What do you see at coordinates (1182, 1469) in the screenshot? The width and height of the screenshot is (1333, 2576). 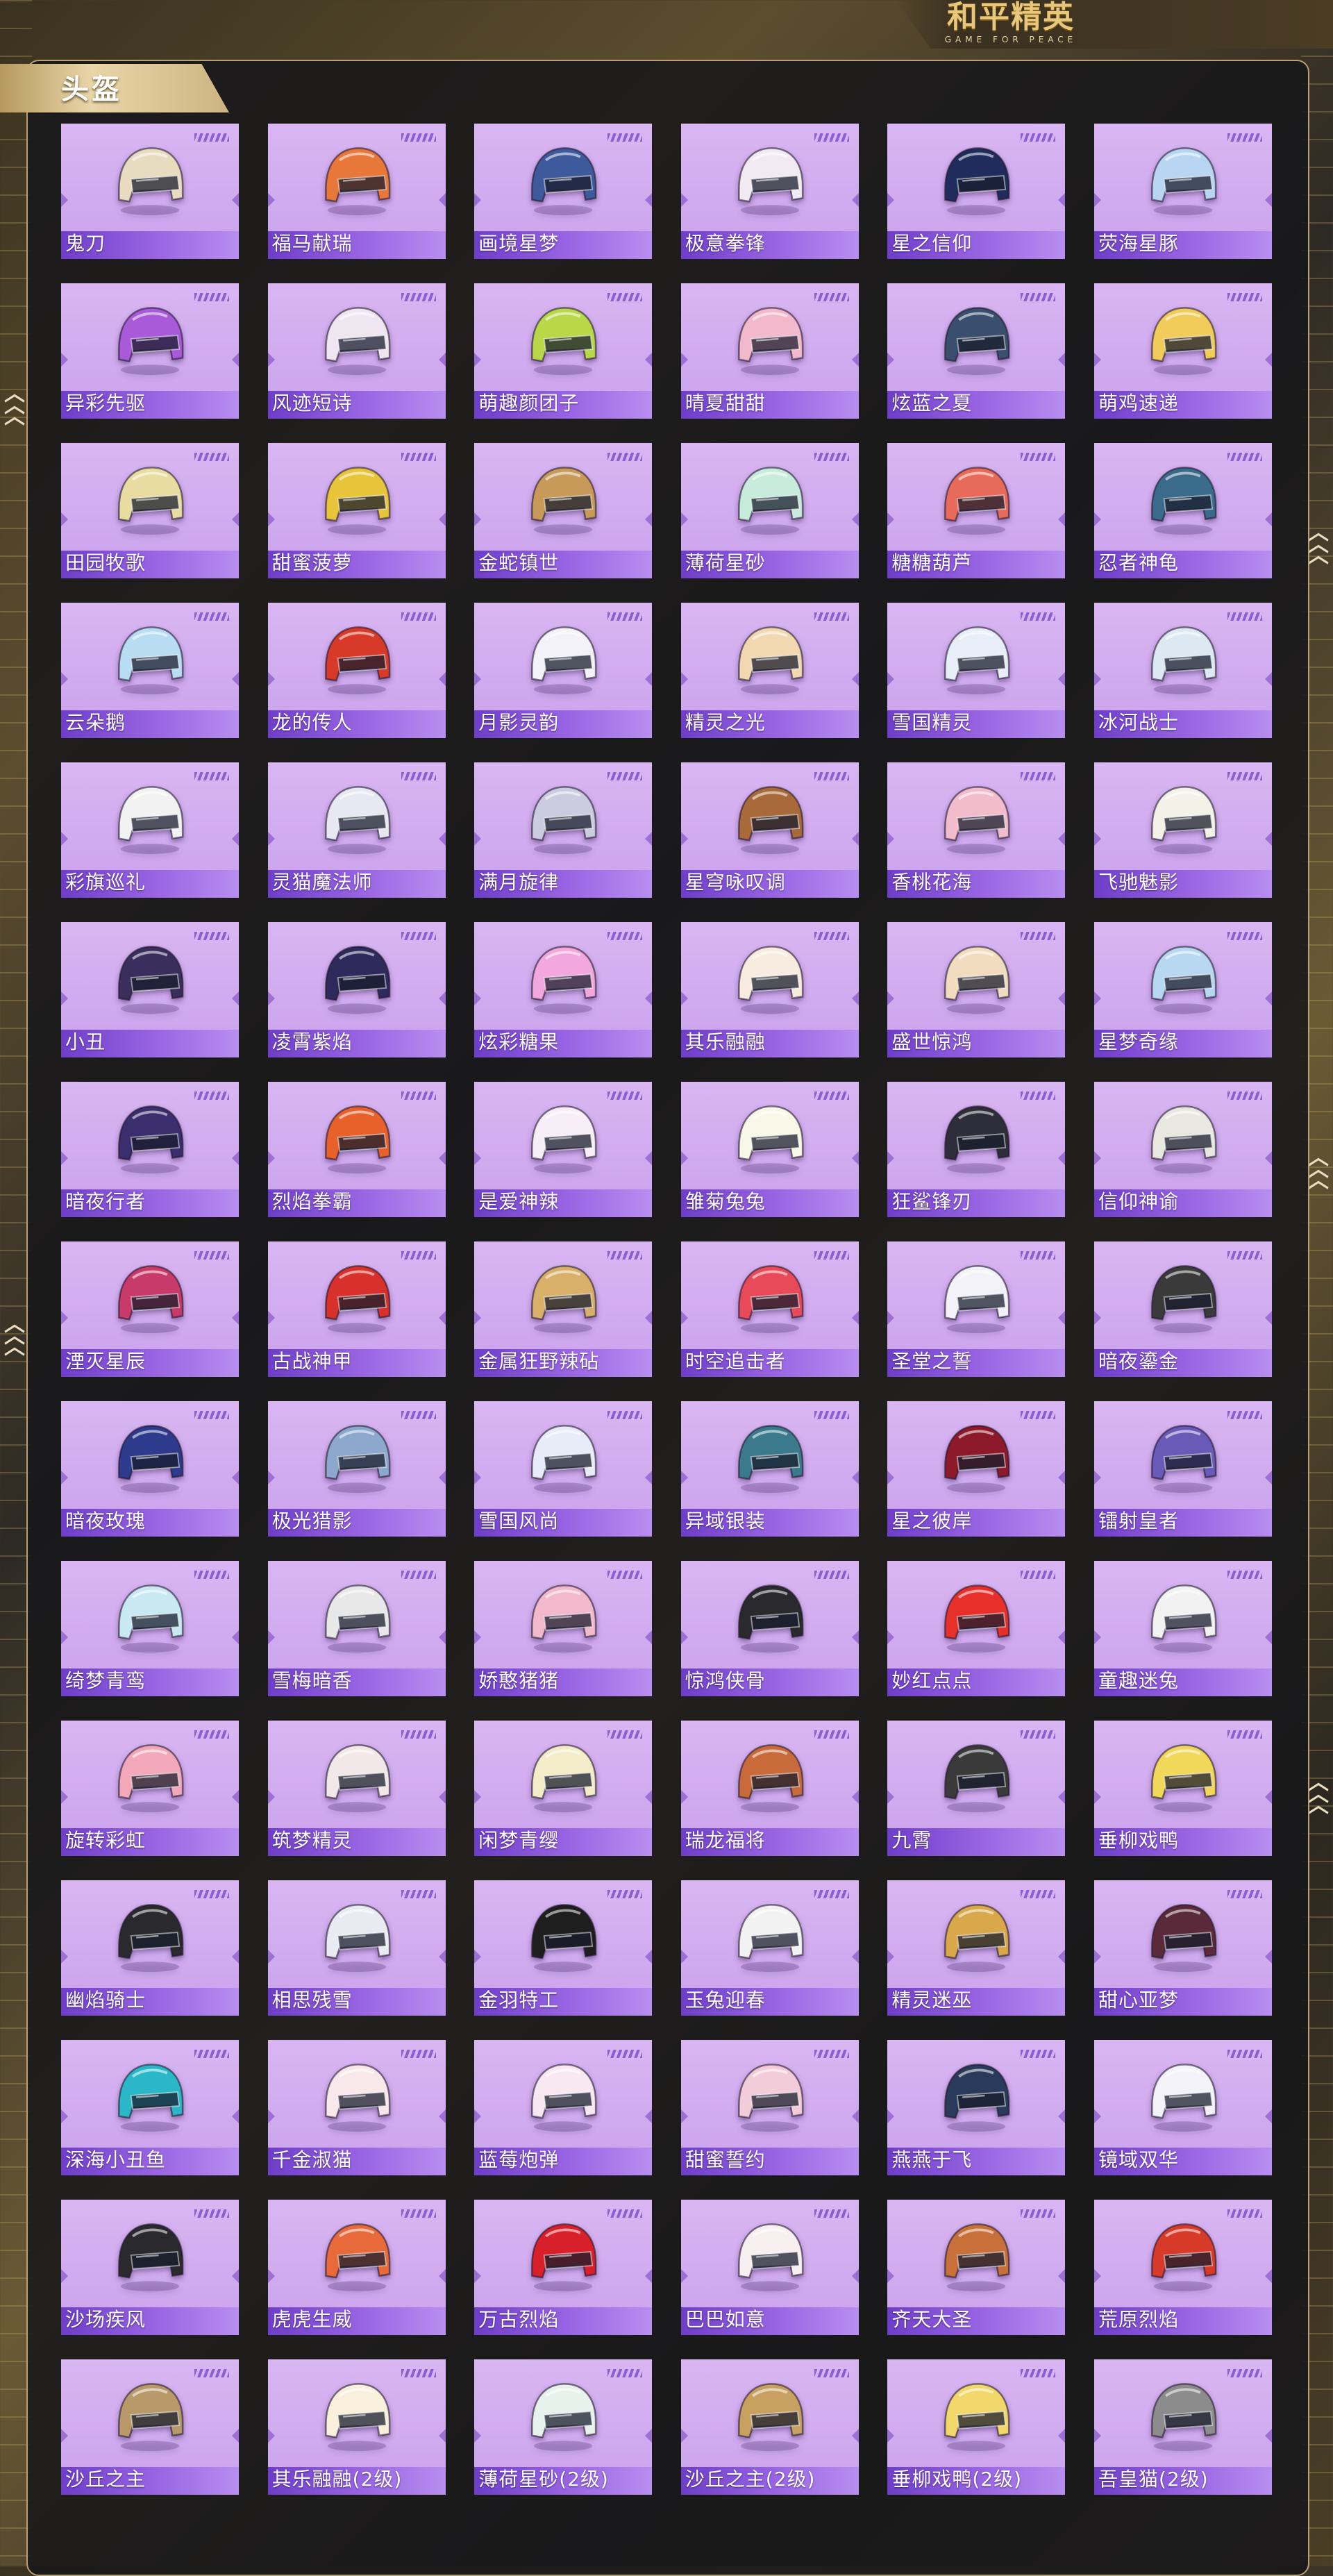 I see `helmet-card: 镭射皇者` at bounding box center [1182, 1469].